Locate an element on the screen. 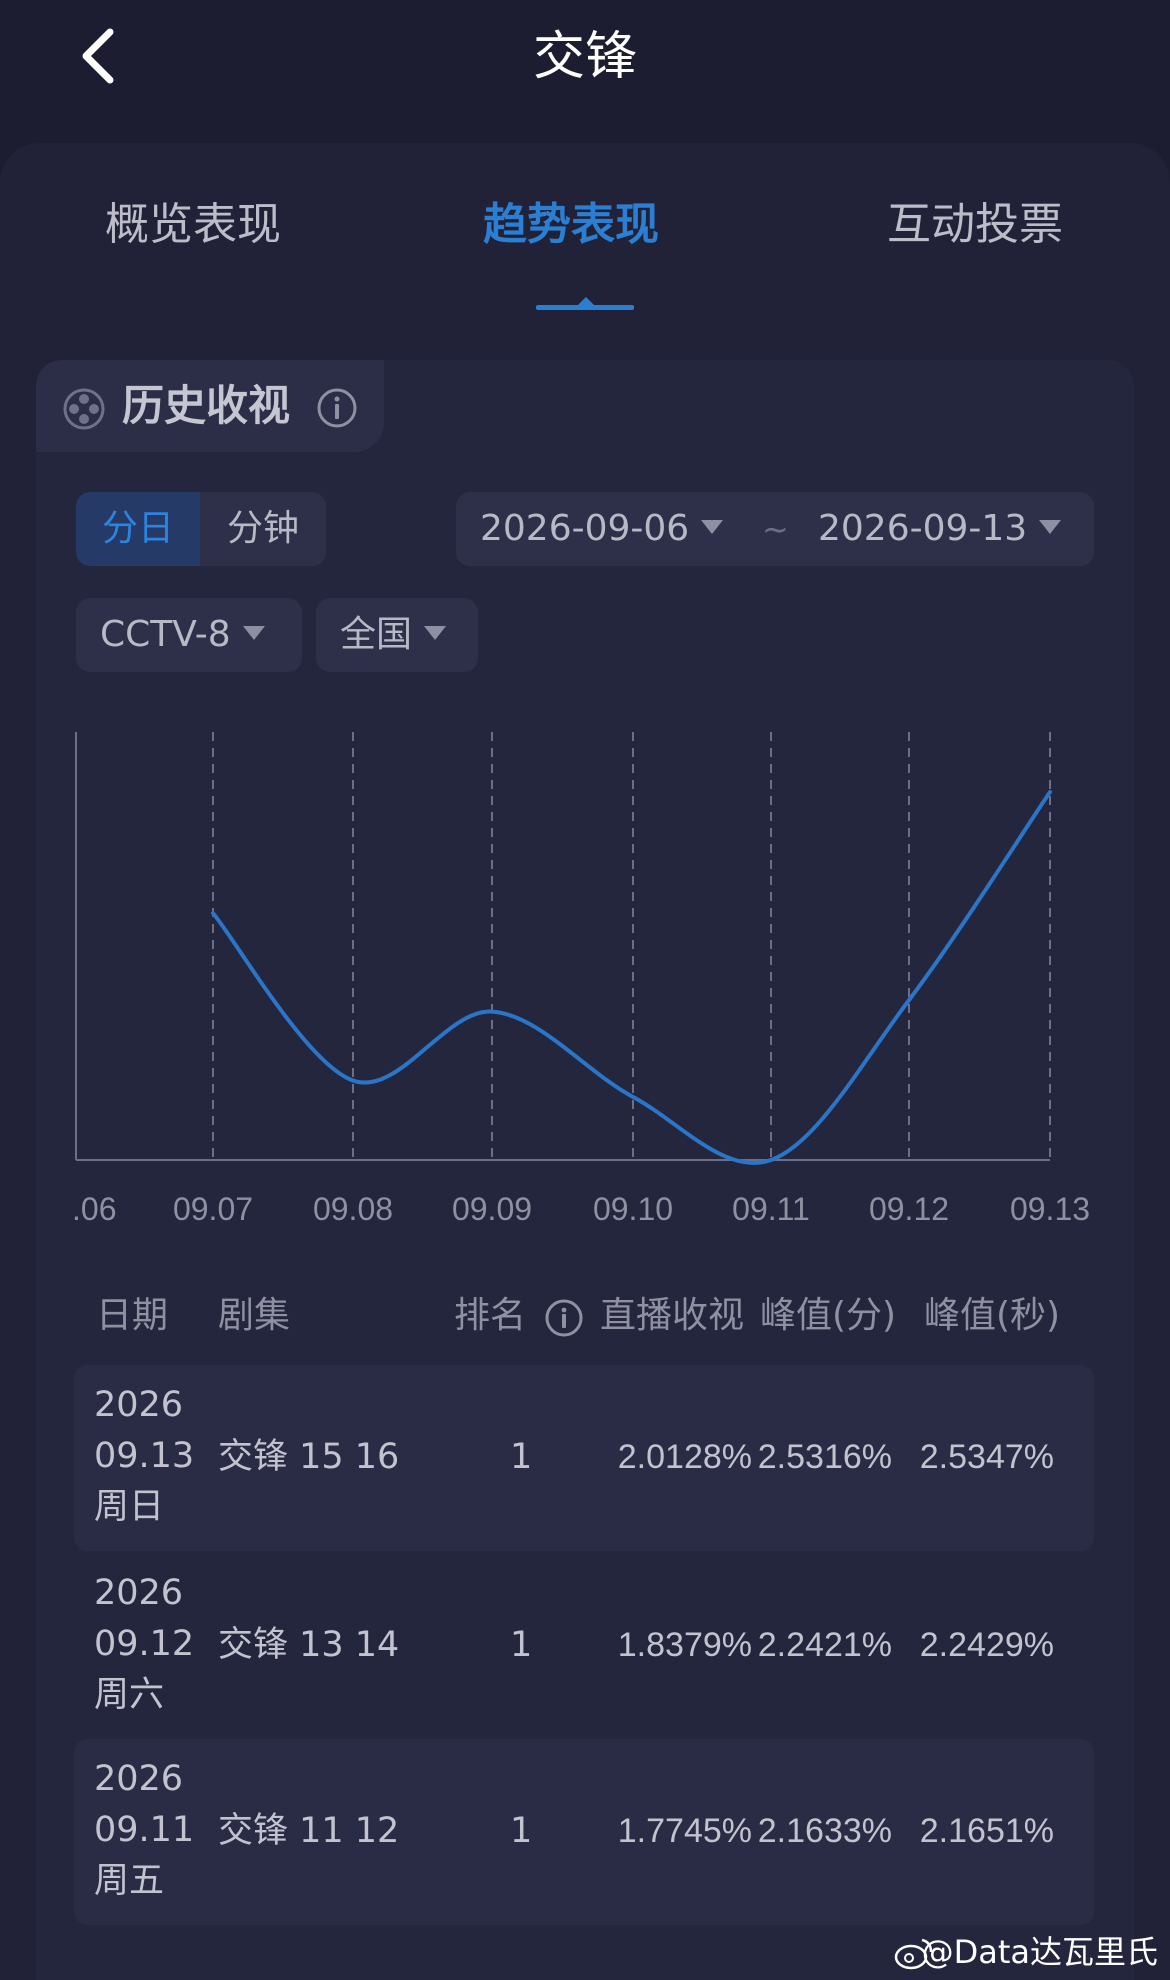 The height and width of the screenshot is (1980, 1170). channel-select: CCTV-8 is located at coordinates (189, 635).